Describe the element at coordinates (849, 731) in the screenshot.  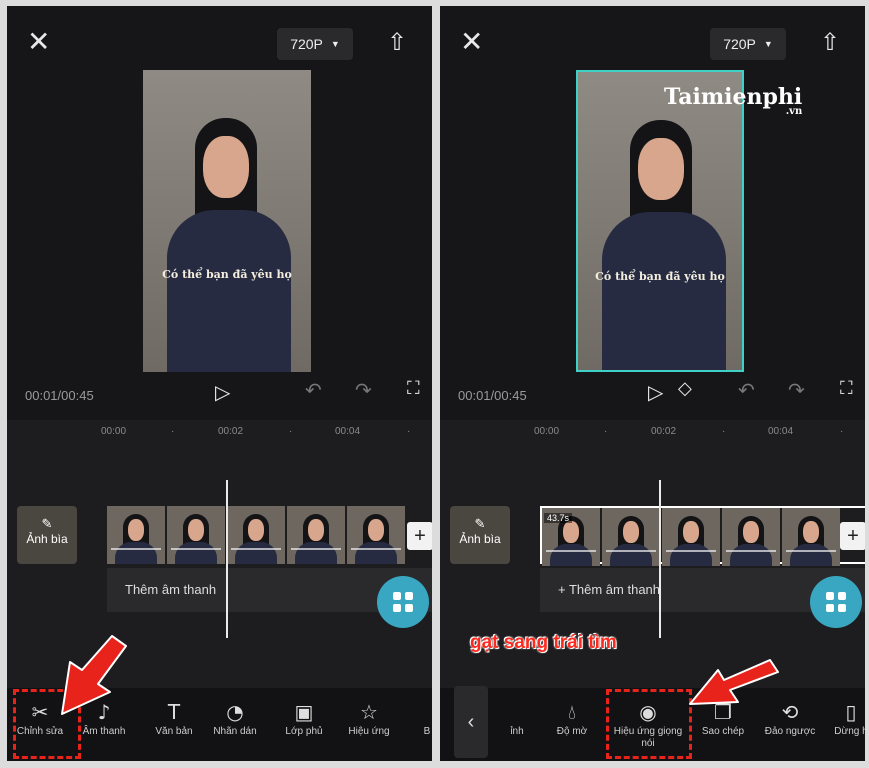
I see `tool-label: Dừng h` at that location.